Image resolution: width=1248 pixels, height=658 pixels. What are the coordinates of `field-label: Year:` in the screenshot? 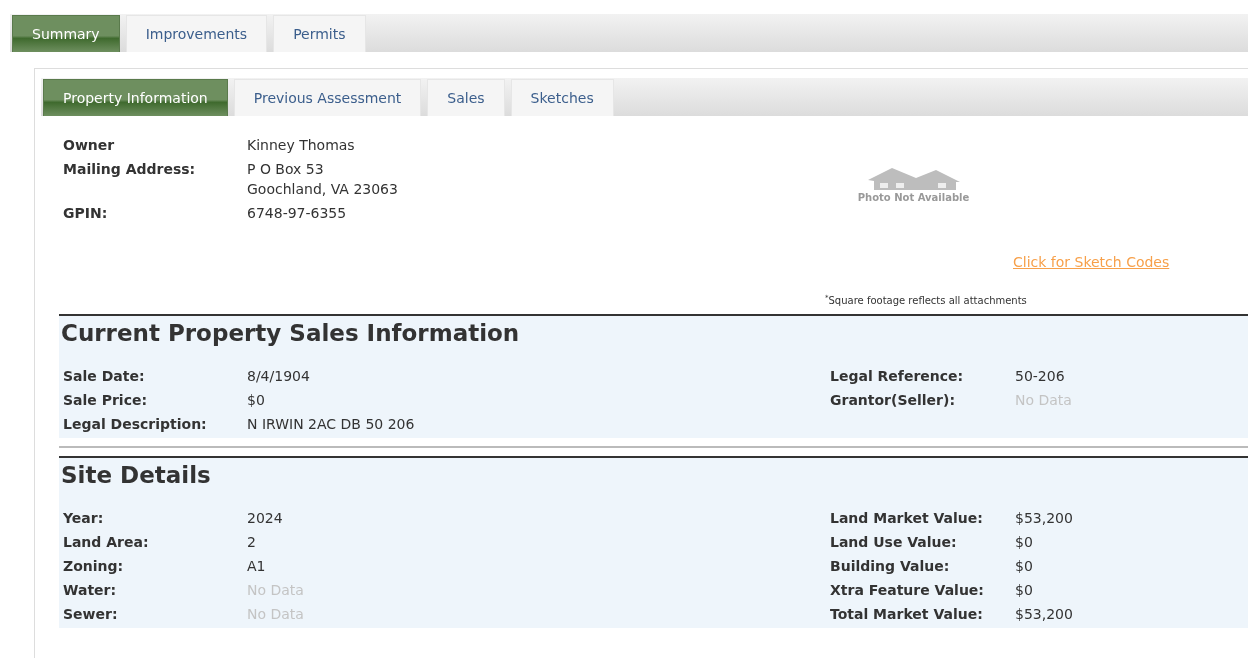 It's located at (84, 518).